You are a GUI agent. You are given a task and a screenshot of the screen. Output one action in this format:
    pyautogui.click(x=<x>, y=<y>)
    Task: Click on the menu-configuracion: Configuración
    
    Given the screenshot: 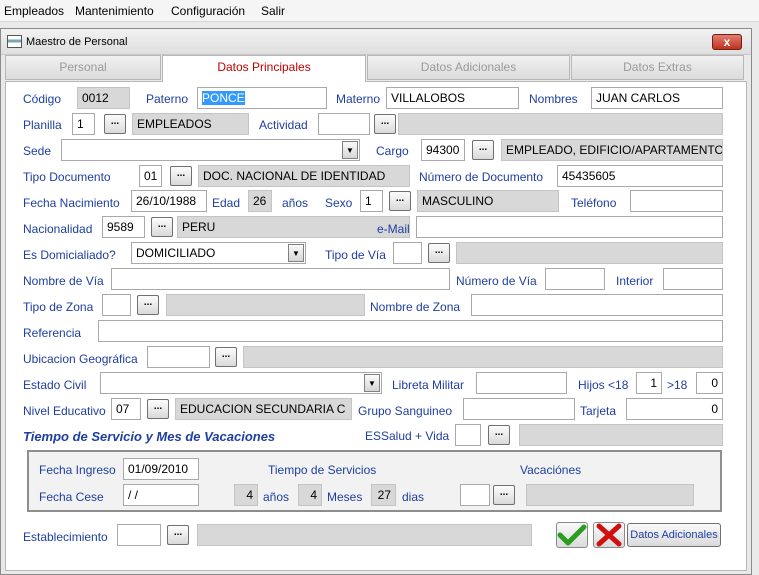 What is the action you would take?
    pyautogui.click(x=208, y=11)
    